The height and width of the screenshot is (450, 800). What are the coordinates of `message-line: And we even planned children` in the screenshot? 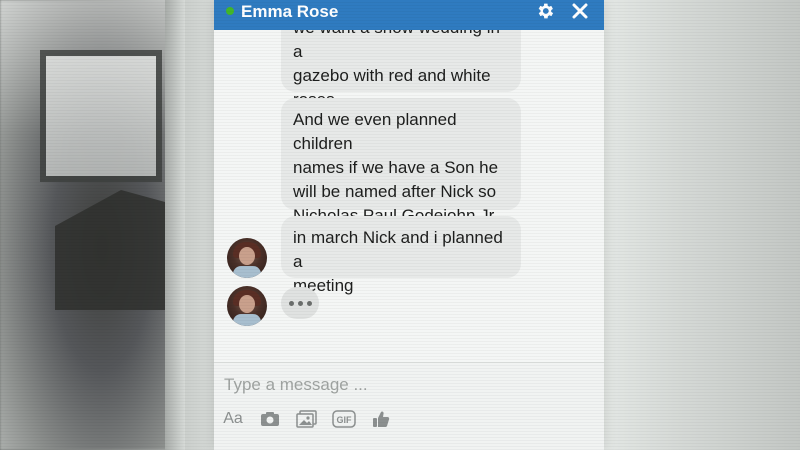 It's located at (375, 131).